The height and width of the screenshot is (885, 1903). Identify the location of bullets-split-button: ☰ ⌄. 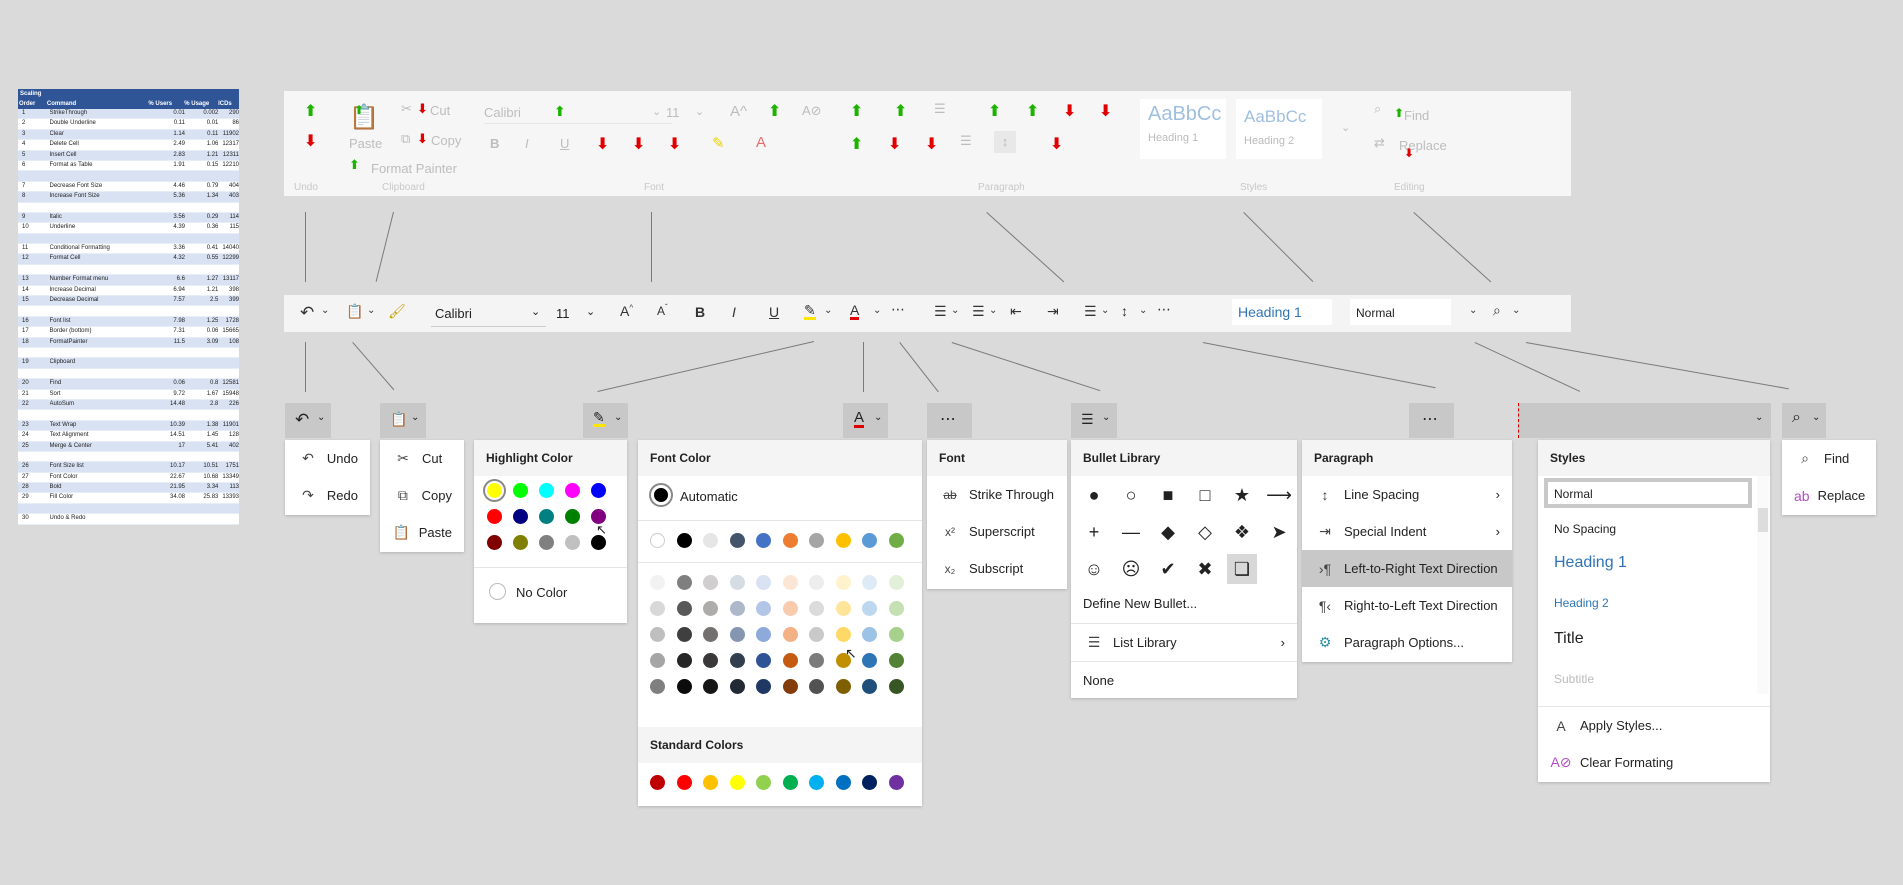
(1094, 420).